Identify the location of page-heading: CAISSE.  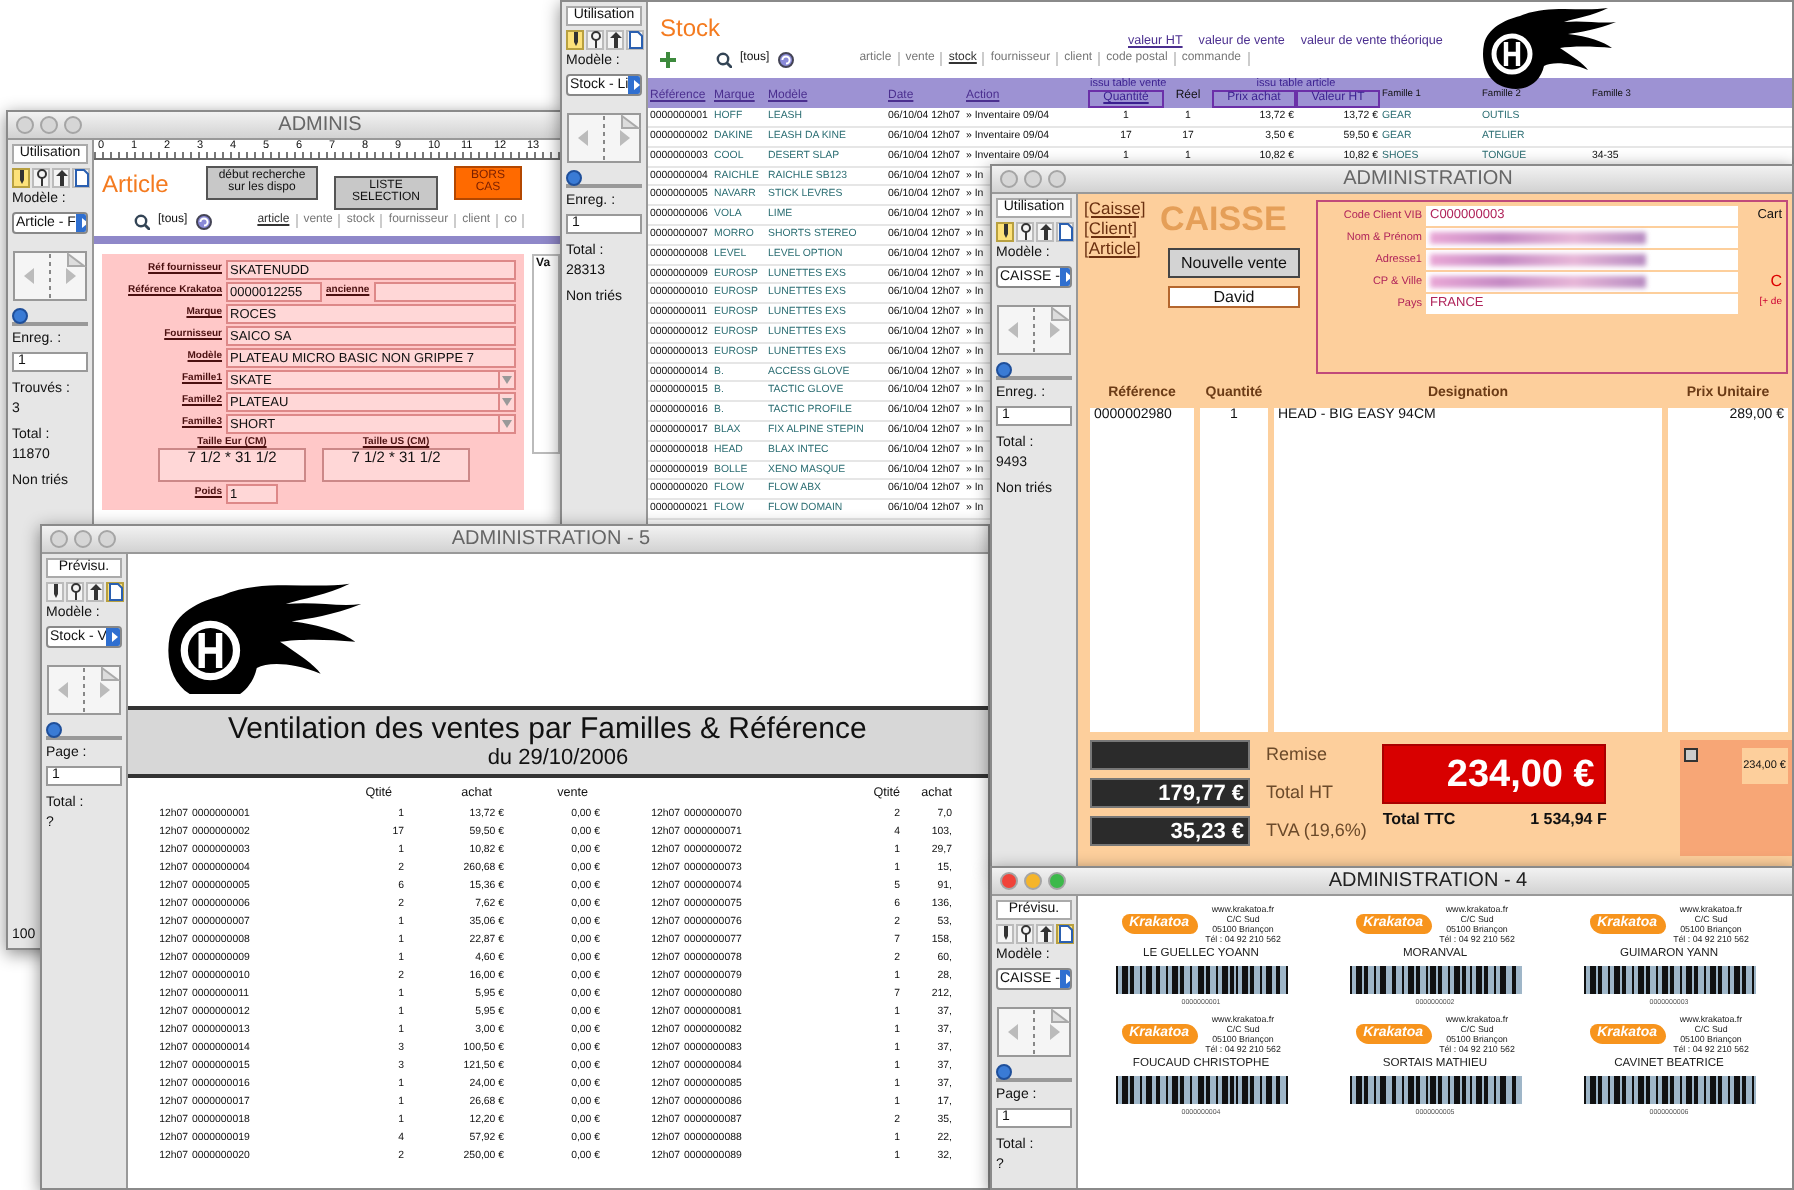
(1223, 220).